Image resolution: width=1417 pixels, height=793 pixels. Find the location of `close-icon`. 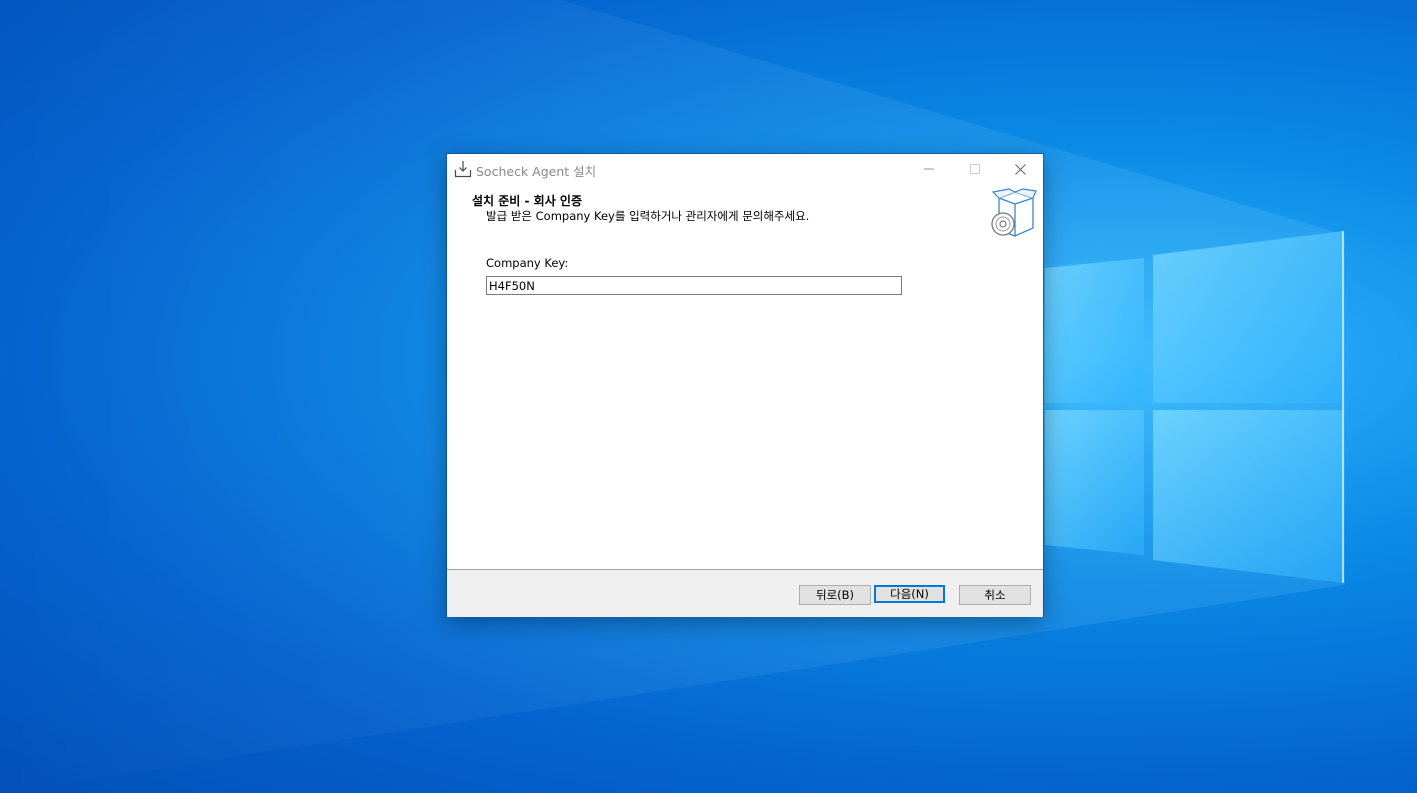

close-icon is located at coordinates (1020, 169).